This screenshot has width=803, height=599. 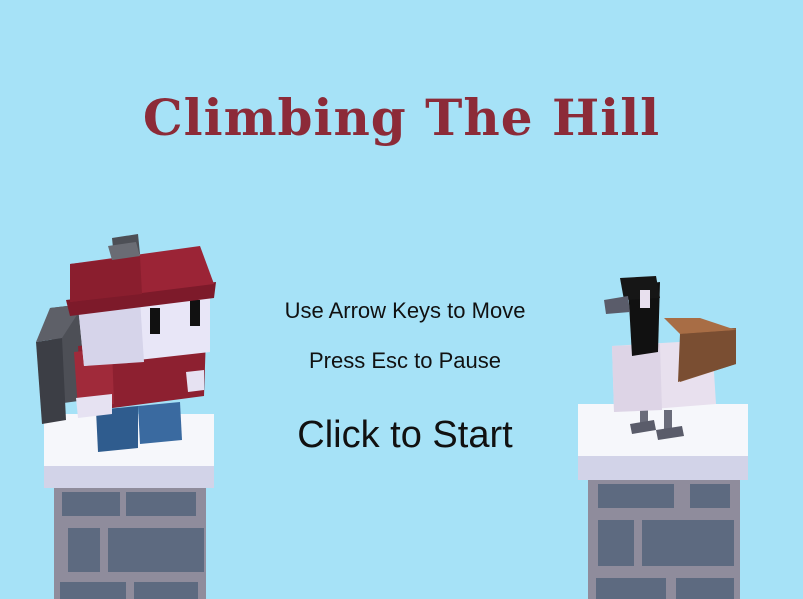 I want to click on move-instruction: Use Arrow Keys to Move, so click(x=405, y=310).